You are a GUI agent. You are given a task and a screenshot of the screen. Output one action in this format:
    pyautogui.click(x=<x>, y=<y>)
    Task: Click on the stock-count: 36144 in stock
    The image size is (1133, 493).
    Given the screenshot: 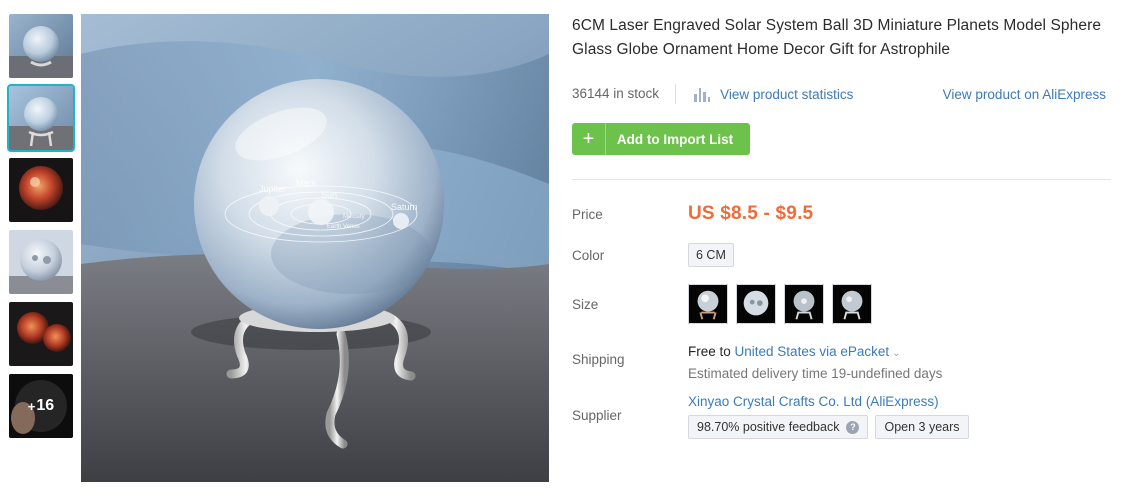 What is the action you would take?
    pyautogui.click(x=624, y=94)
    